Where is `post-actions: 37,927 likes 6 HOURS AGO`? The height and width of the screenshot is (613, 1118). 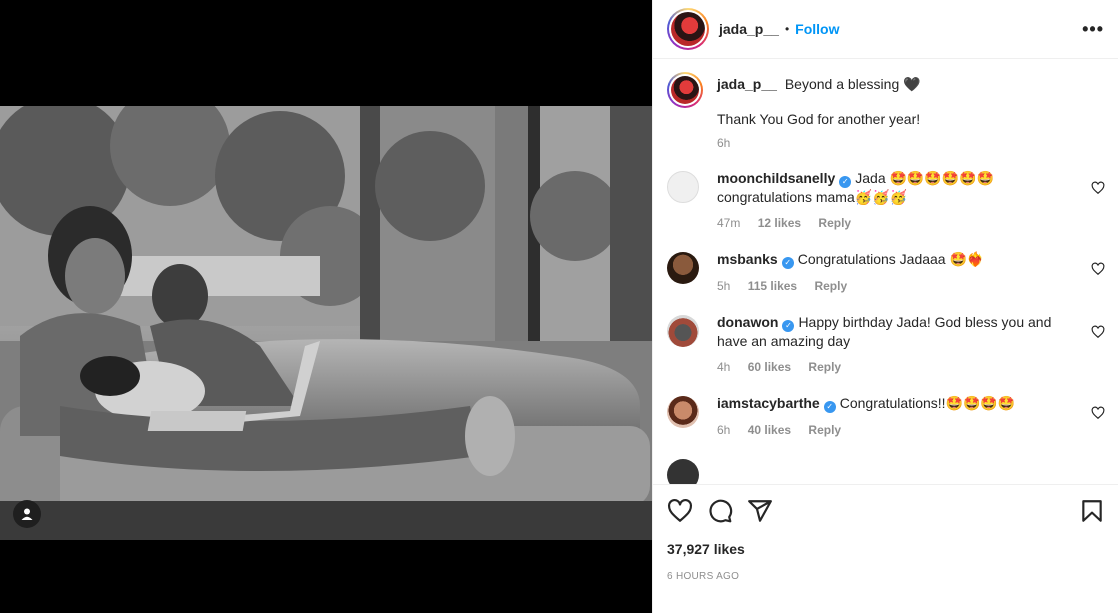
post-actions: 37,927 likes 6 HOURS AGO is located at coordinates (885, 548).